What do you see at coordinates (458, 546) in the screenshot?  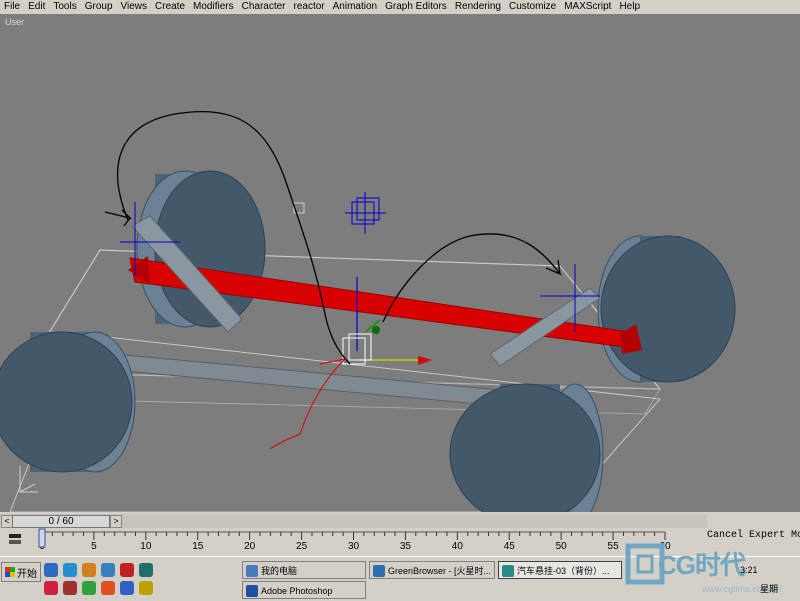 I see `track-tick-label: 40` at bounding box center [458, 546].